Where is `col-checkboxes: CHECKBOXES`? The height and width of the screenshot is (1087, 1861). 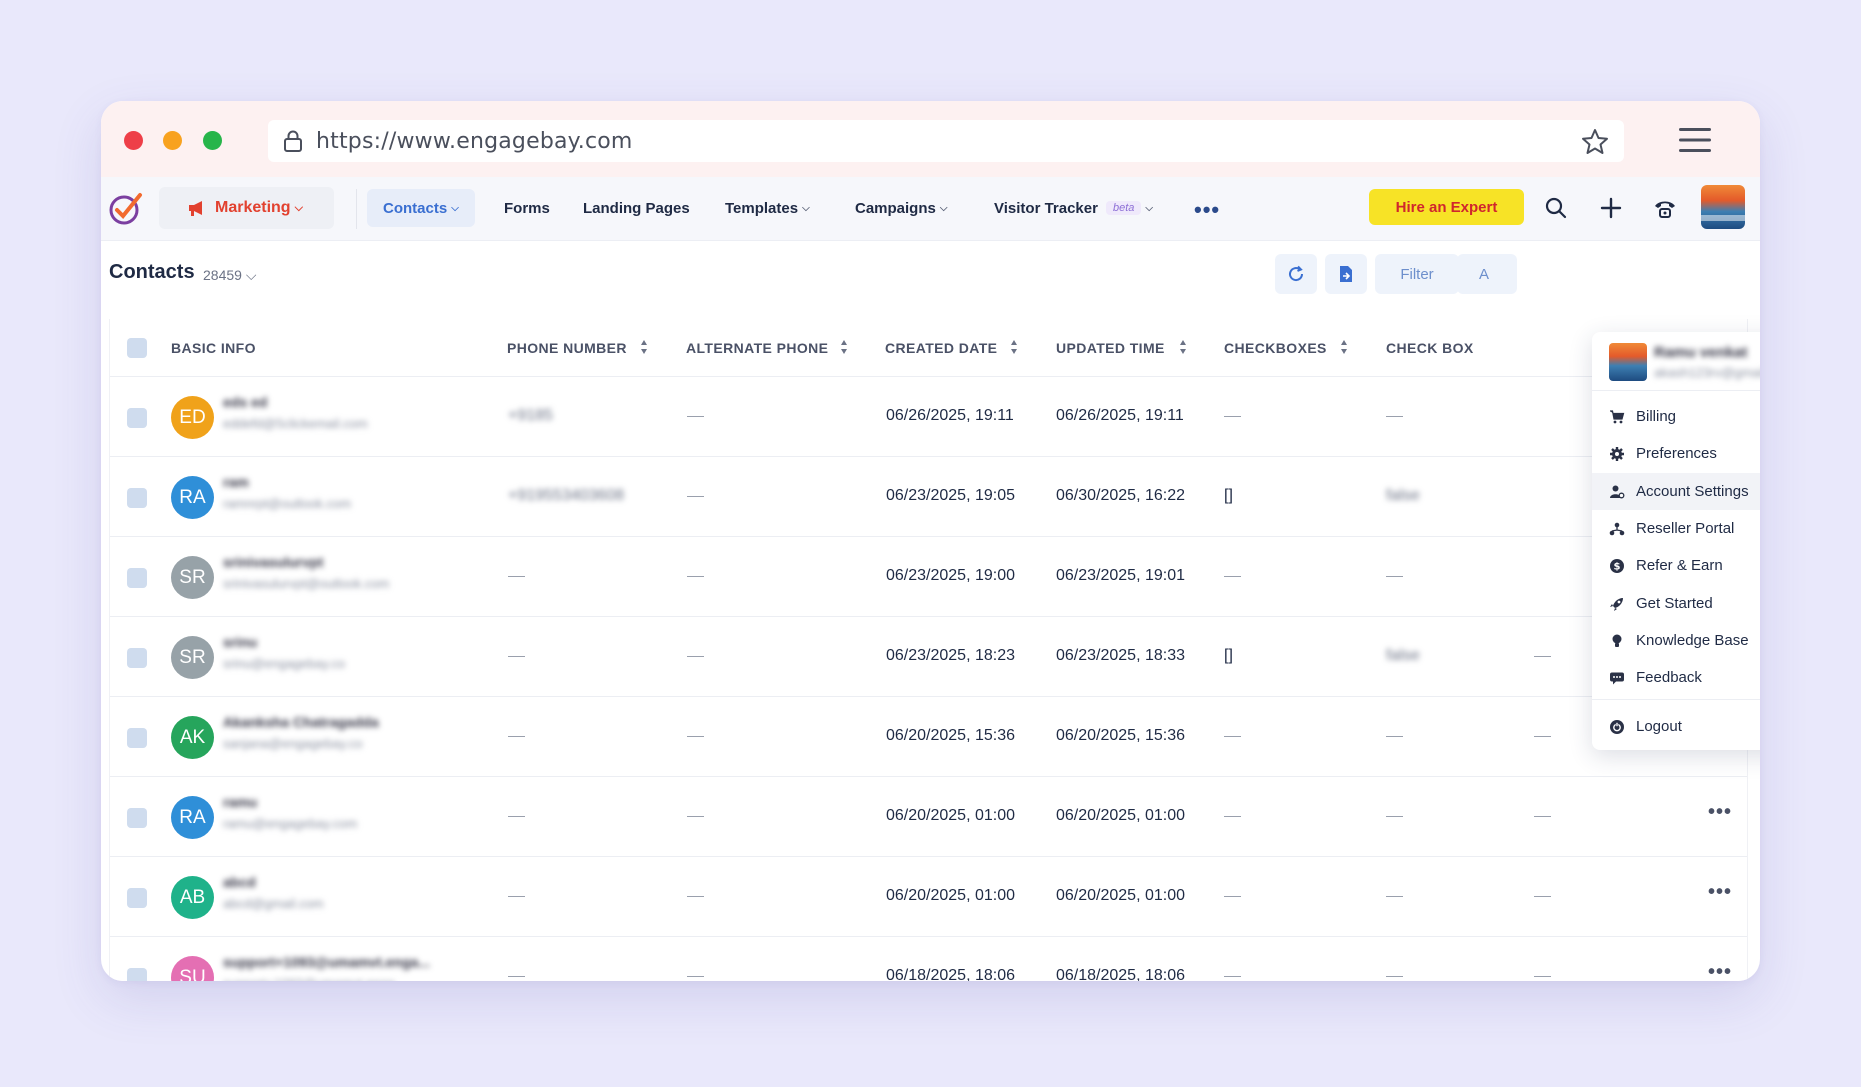
col-checkboxes: CHECKBOXES is located at coordinates (1275, 348).